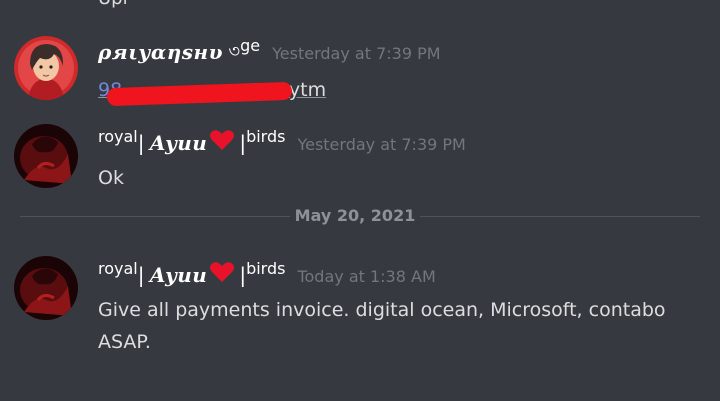 The width and height of the screenshot is (720, 401). I want to click on message-header: royal| Ayuu |birds Today at 1:38 AM, so click(267, 273).